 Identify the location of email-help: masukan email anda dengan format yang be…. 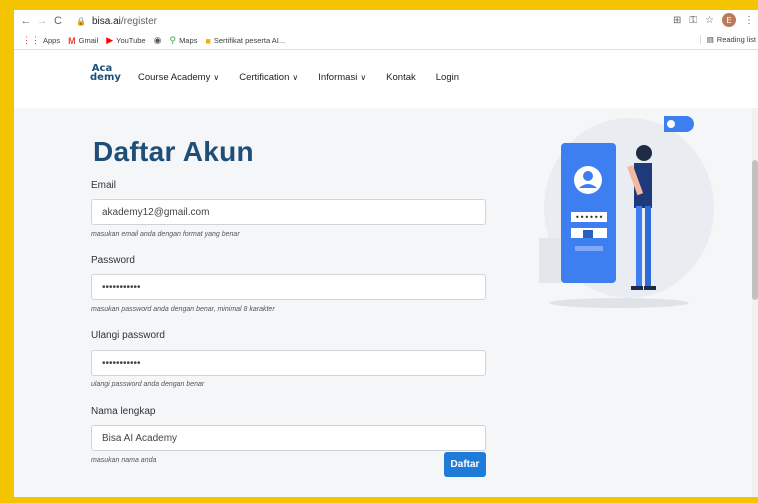
(165, 234).